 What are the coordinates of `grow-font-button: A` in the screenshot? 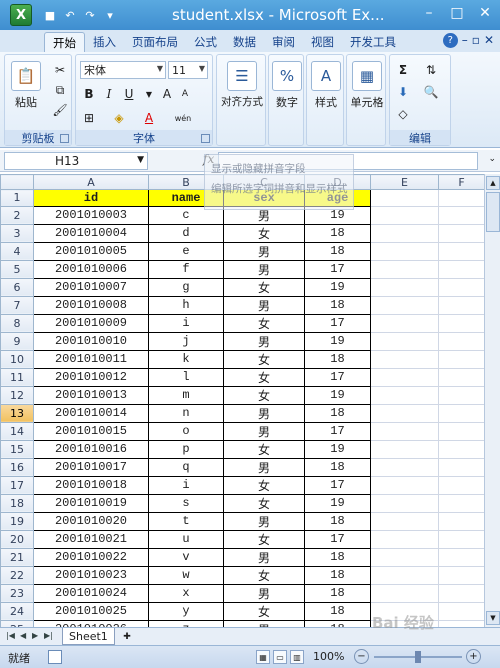 It's located at (167, 94).